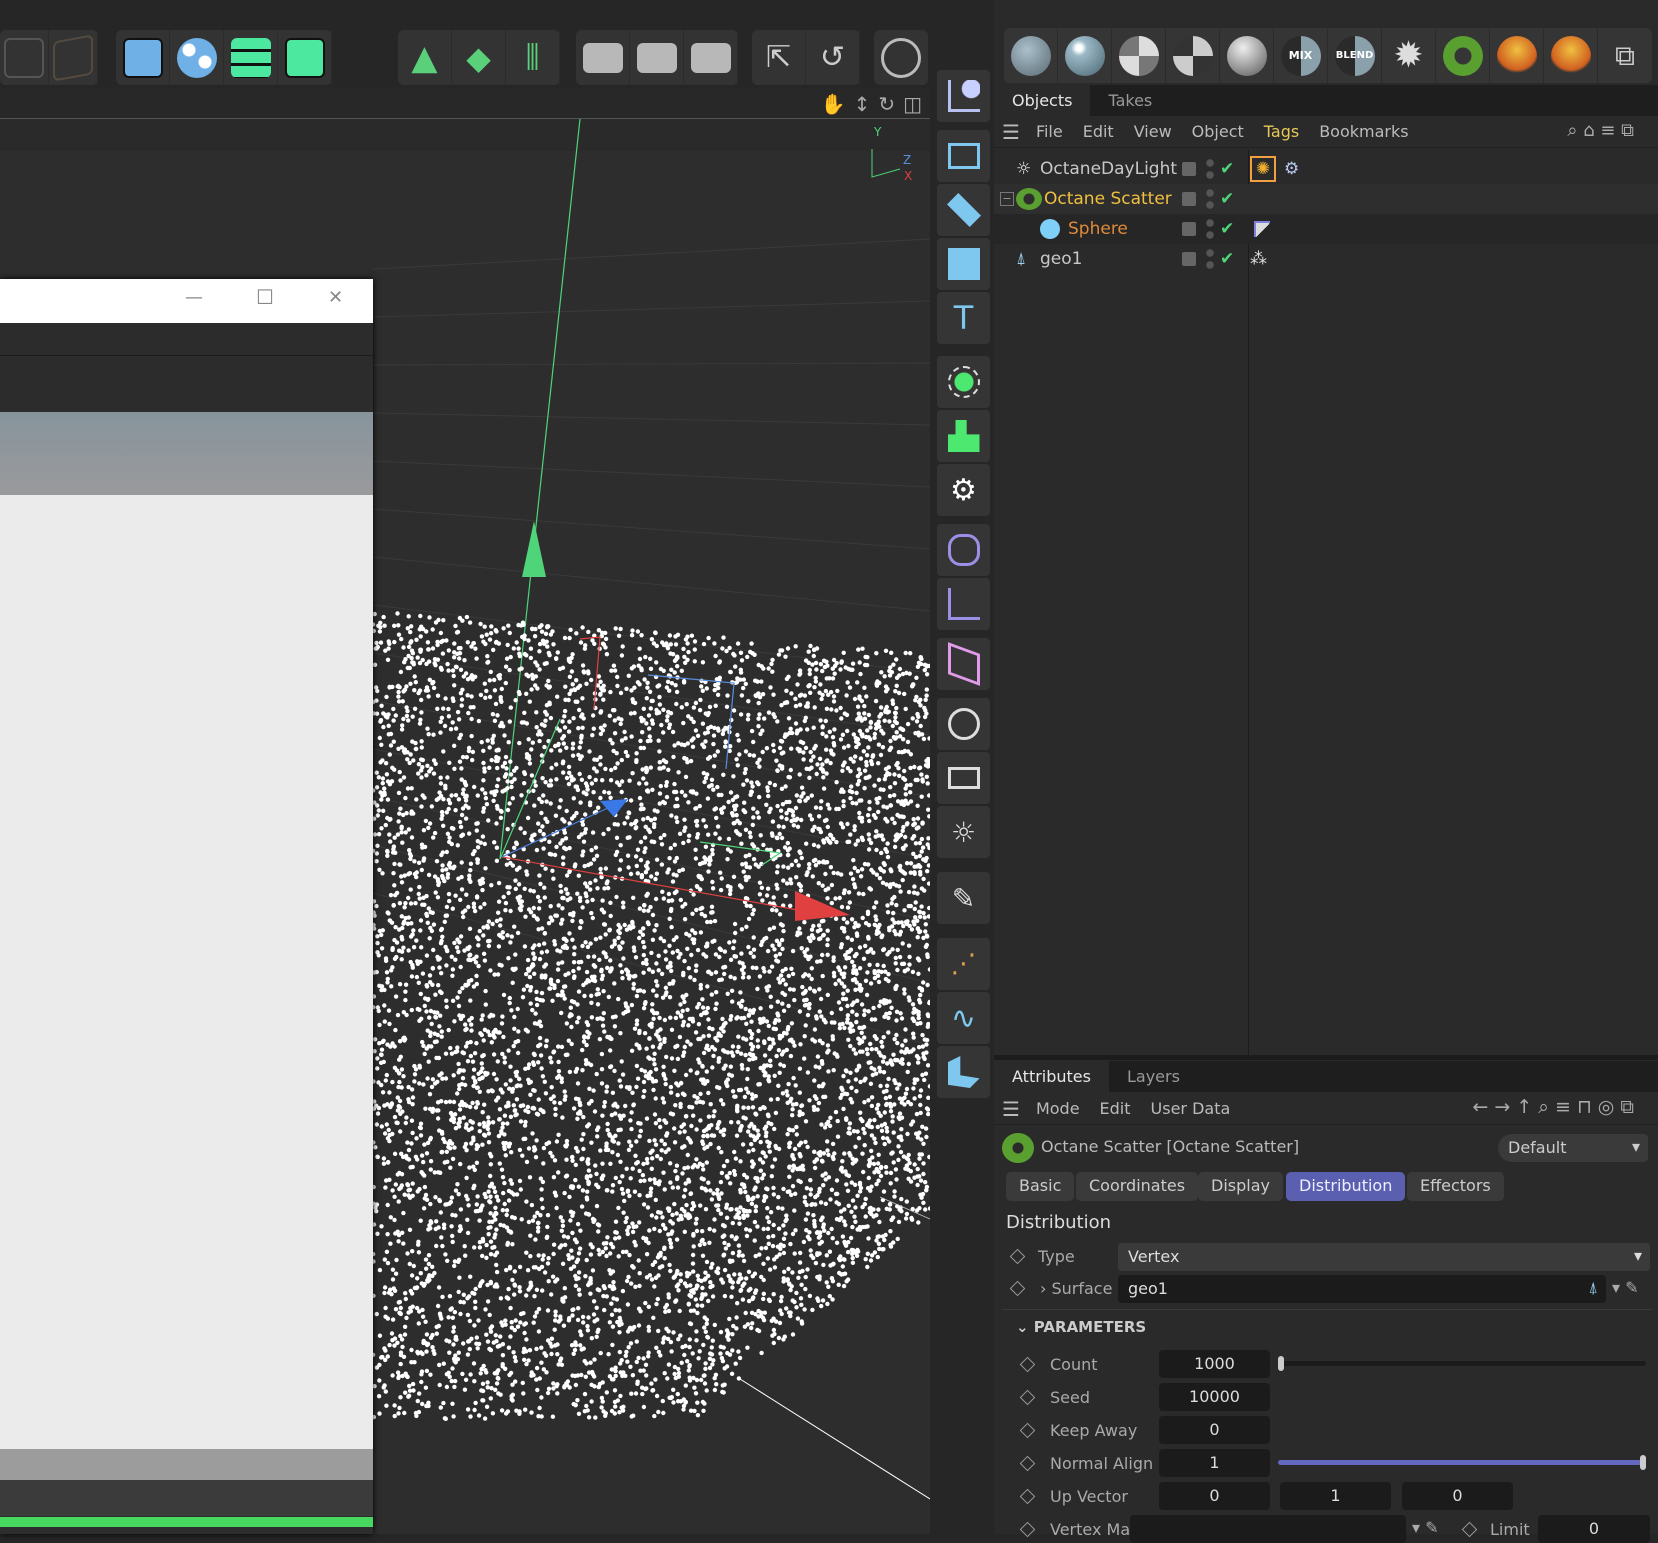  What do you see at coordinates (912, 104) in the screenshot?
I see `maximize-icon: ◫` at bounding box center [912, 104].